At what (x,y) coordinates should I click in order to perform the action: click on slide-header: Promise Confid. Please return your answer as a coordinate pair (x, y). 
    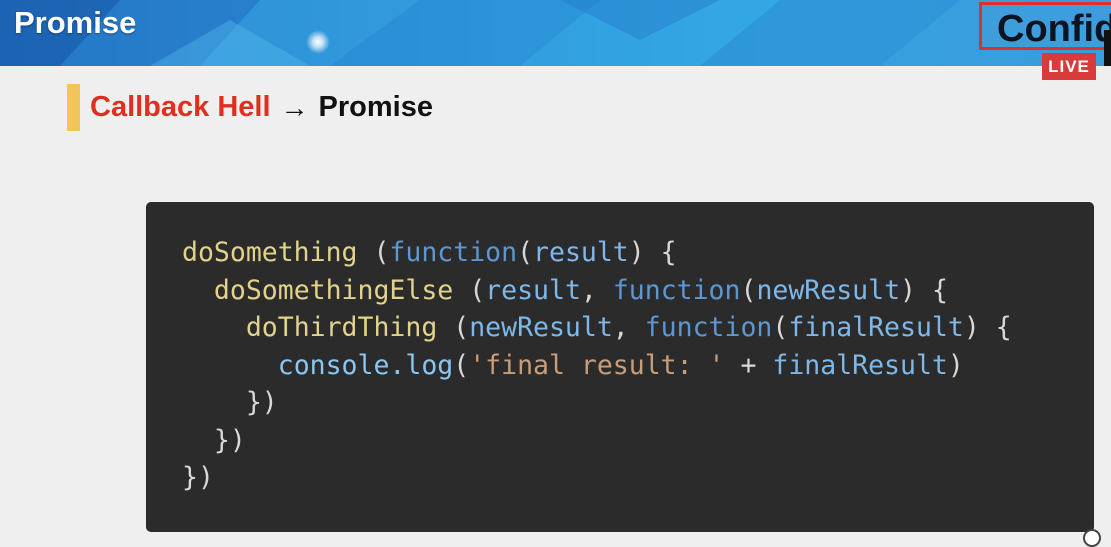
    Looking at the image, I should click on (555, 33).